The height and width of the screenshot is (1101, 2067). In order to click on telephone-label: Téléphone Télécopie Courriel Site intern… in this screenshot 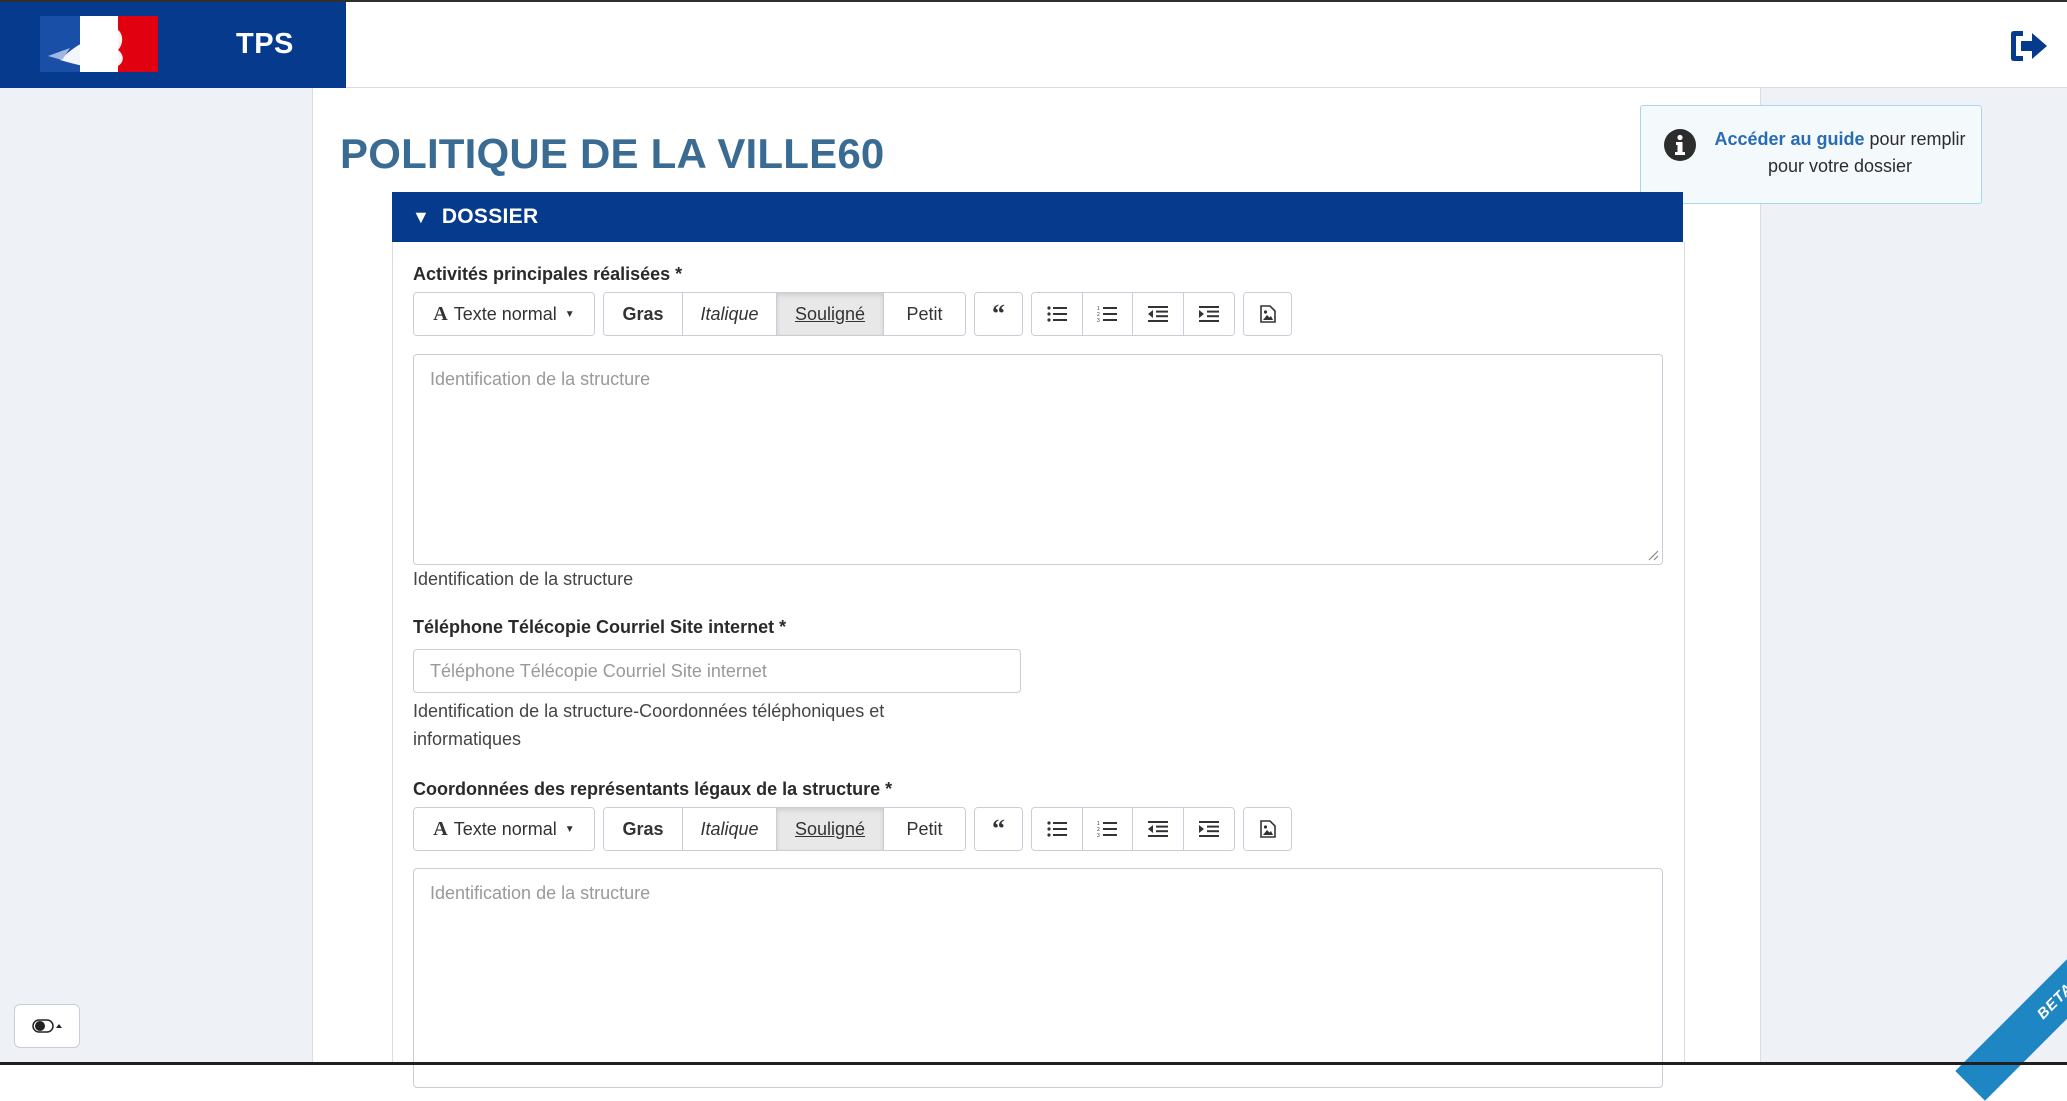, I will do `click(600, 627)`.